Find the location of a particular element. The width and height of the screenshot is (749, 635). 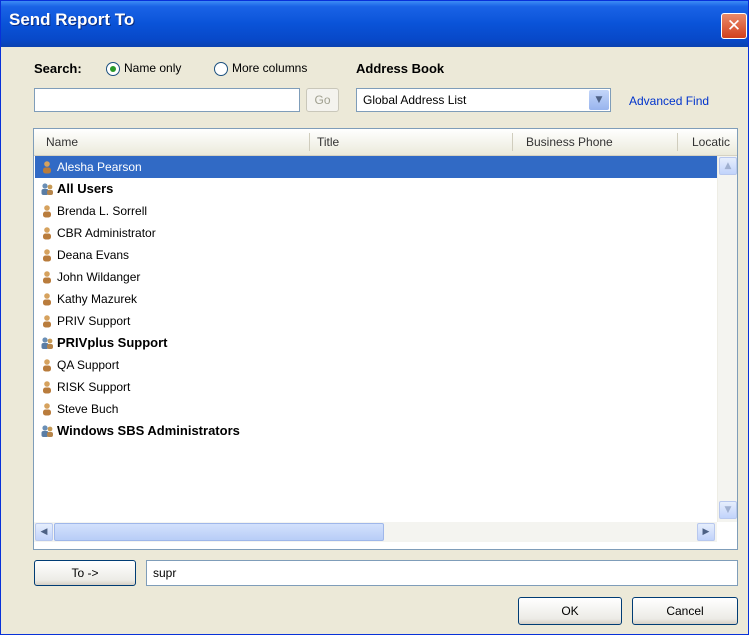

list-item-name: Windows SBS Administrators is located at coordinates (148, 430).